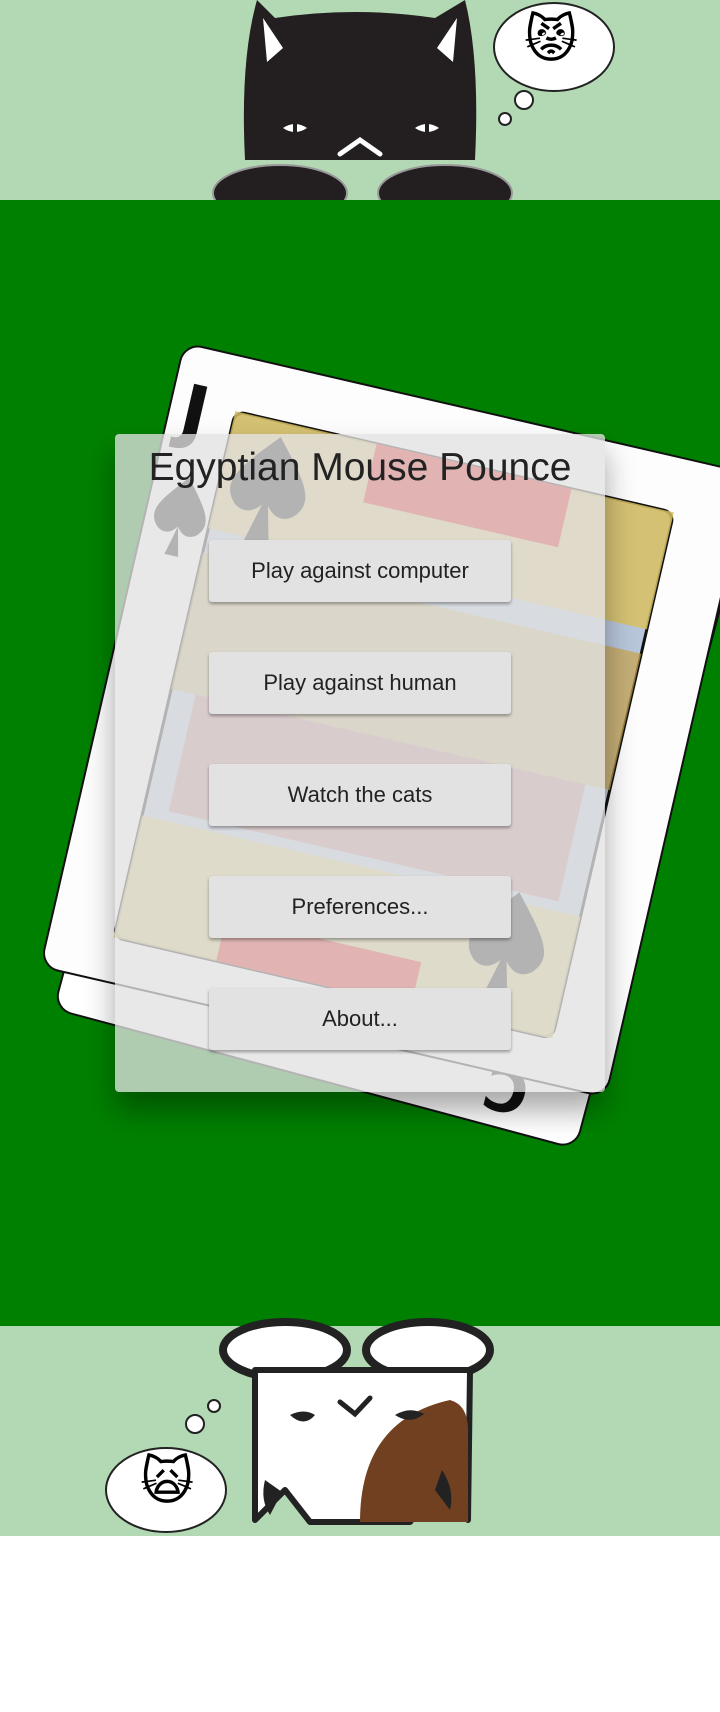  Describe the element at coordinates (360, 1624) in the screenshot. I see `blank-area` at that location.